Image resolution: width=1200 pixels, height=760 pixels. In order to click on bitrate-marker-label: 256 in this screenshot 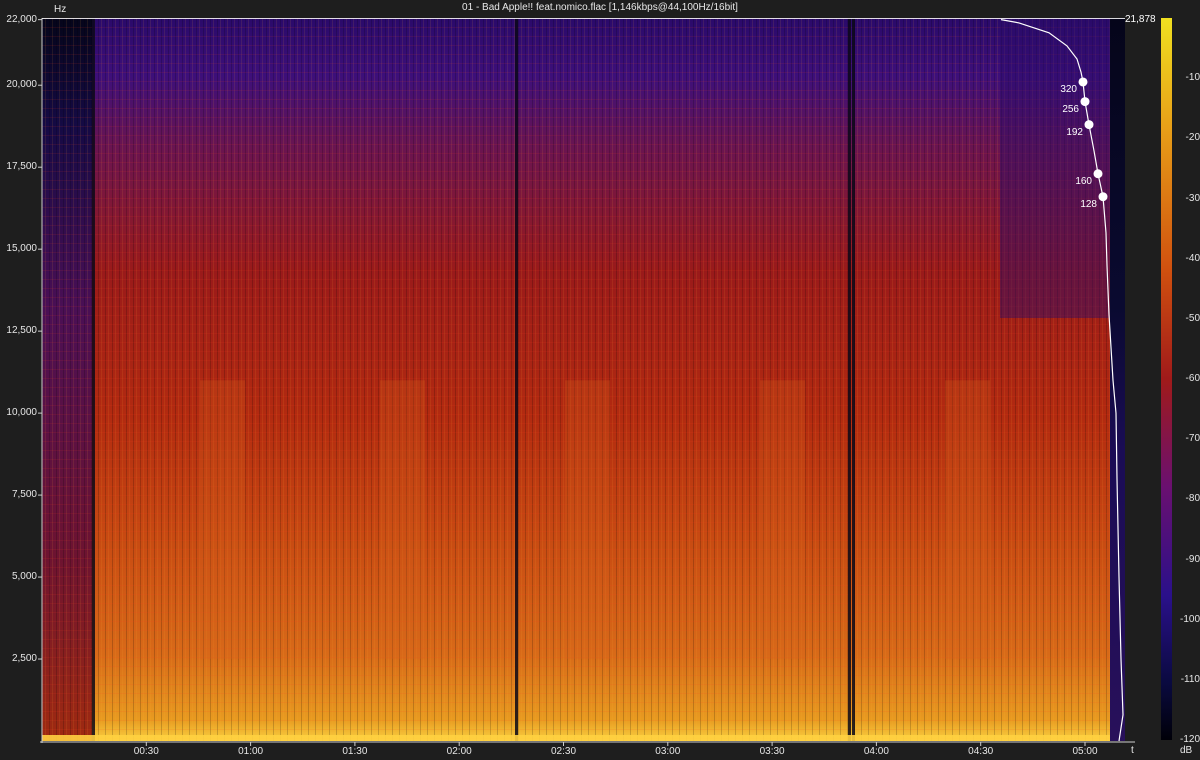, I will do `click(1070, 109)`.